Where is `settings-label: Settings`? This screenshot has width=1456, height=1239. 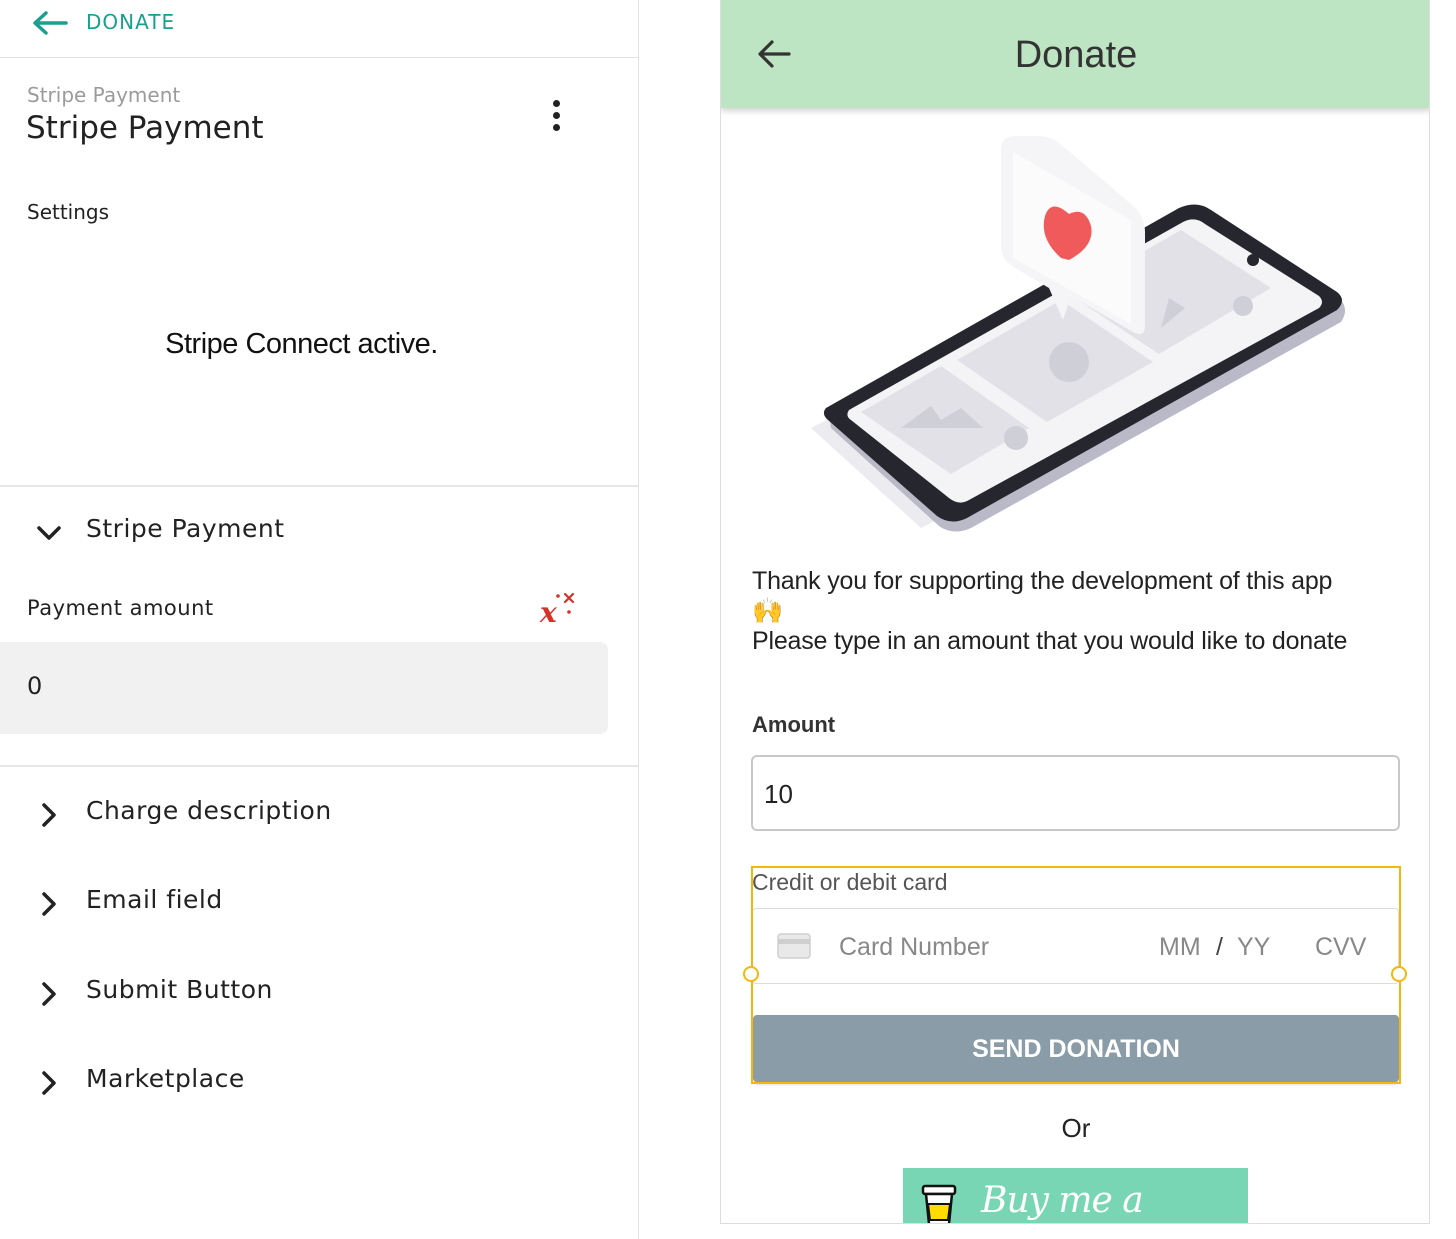
settings-label: Settings is located at coordinates (68, 212).